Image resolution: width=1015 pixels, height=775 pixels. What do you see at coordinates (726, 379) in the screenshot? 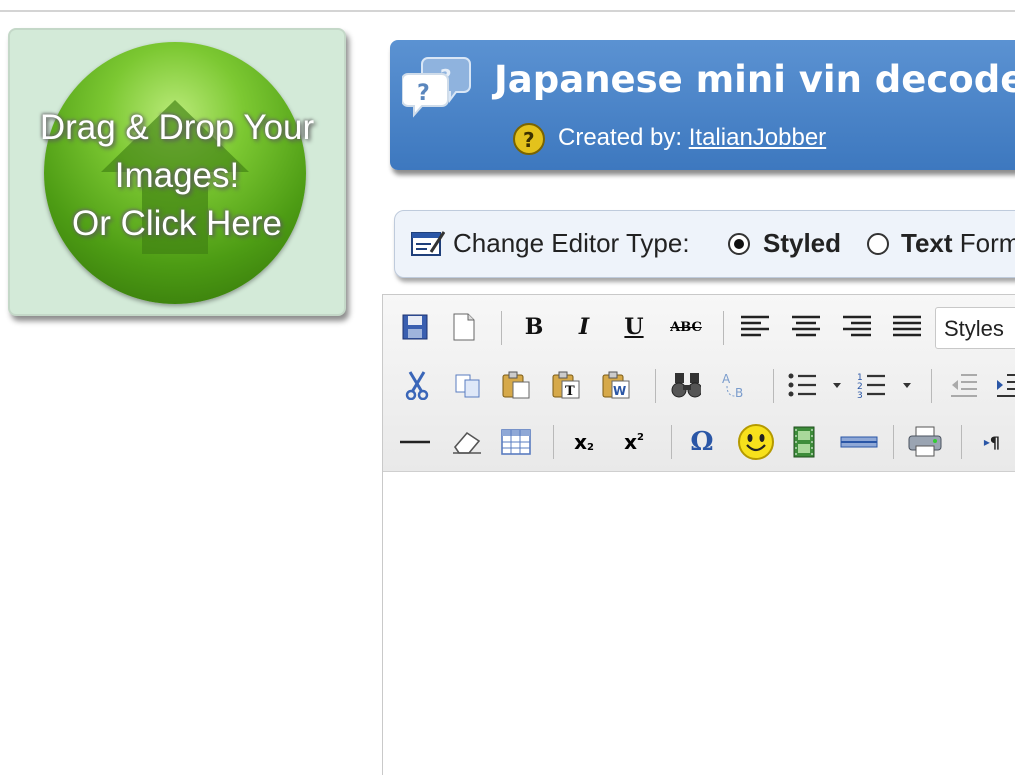
I see `svg-text: A` at bounding box center [726, 379].